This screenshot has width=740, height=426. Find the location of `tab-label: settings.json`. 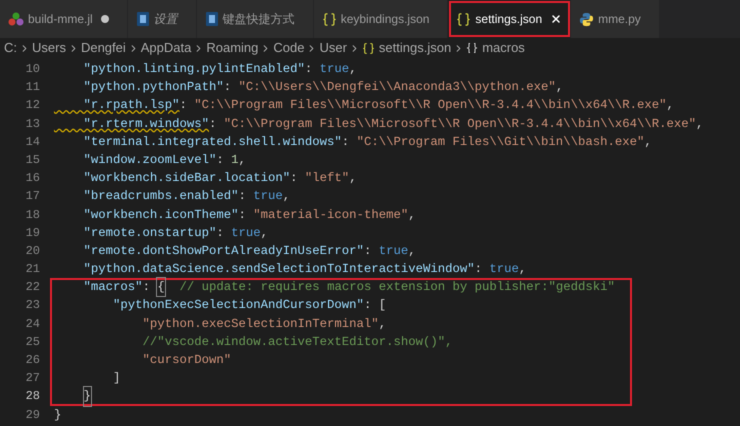

tab-label: settings.json is located at coordinates (508, 19).